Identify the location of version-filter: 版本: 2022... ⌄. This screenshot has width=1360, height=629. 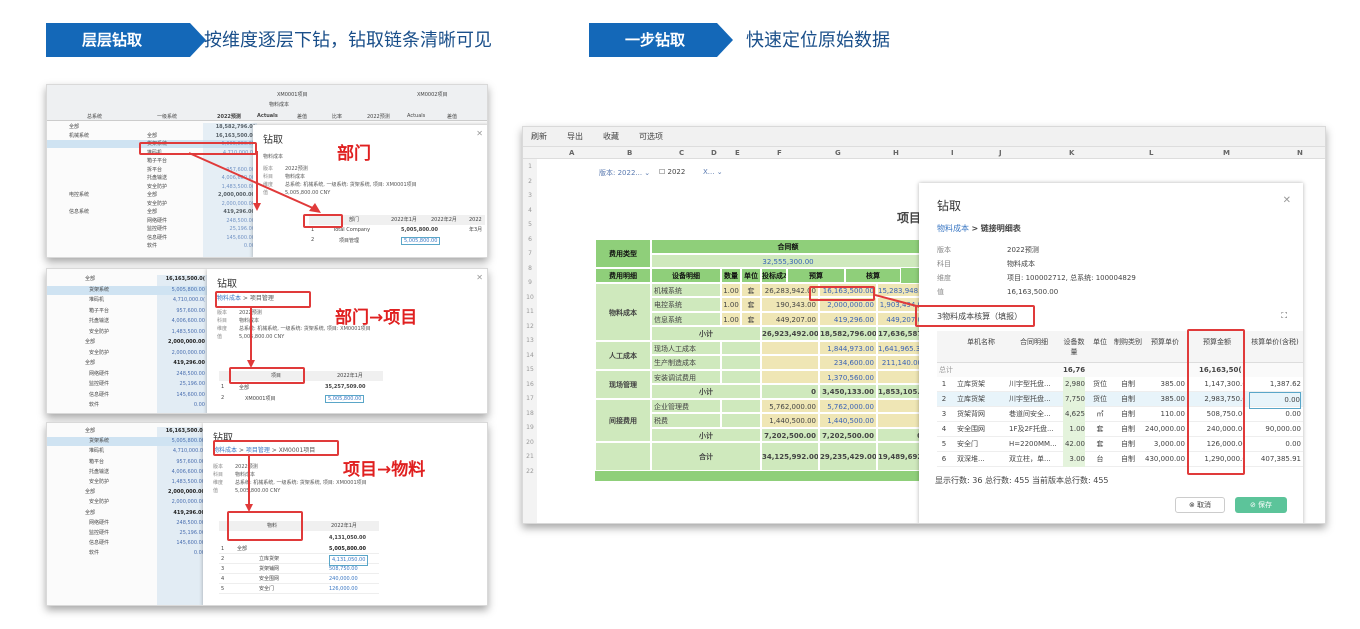
(624, 173).